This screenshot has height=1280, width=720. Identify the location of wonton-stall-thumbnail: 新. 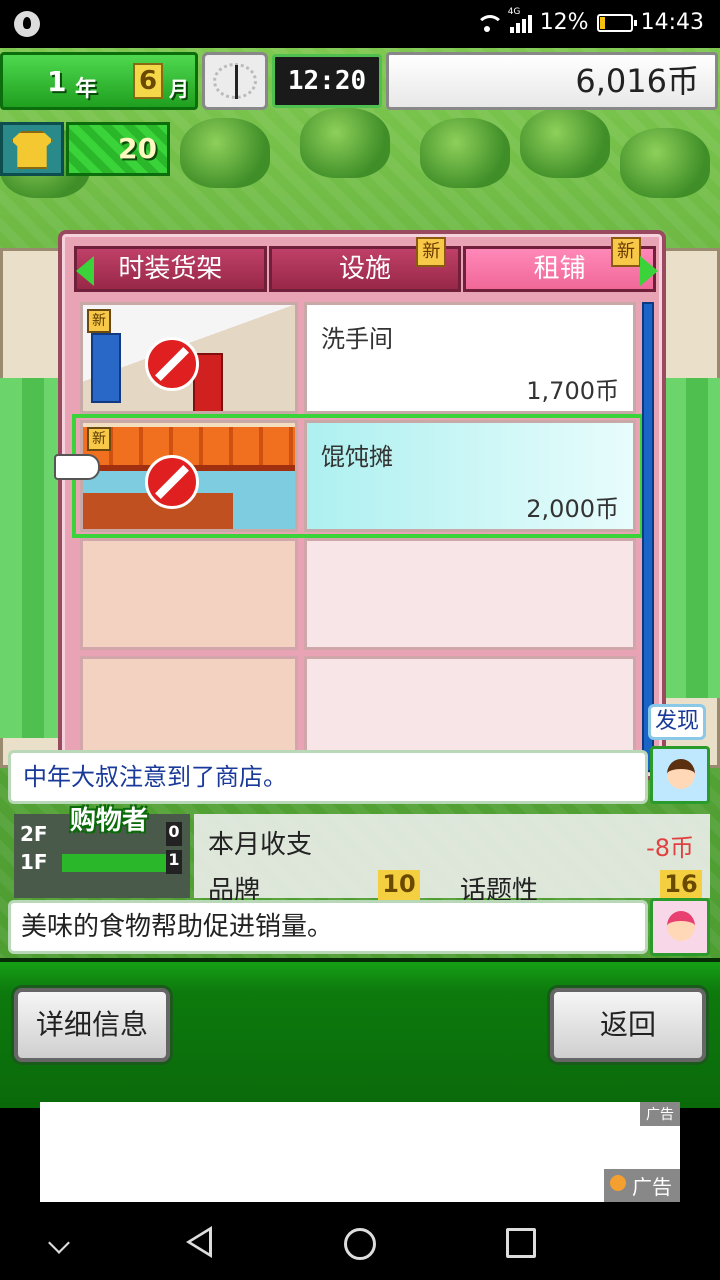
(189, 476).